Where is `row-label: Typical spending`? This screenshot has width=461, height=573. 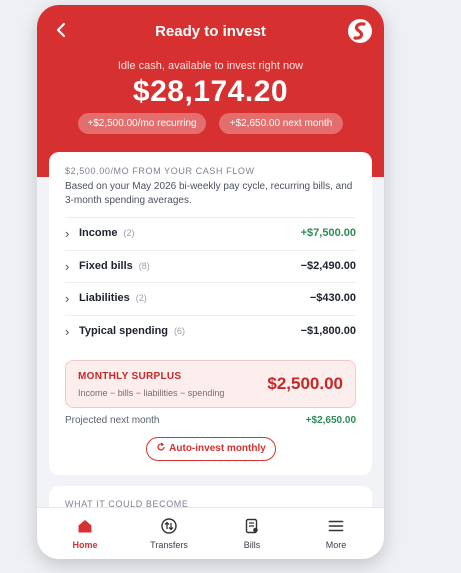
row-label: Typical spending is located at coordinates (124, 331).